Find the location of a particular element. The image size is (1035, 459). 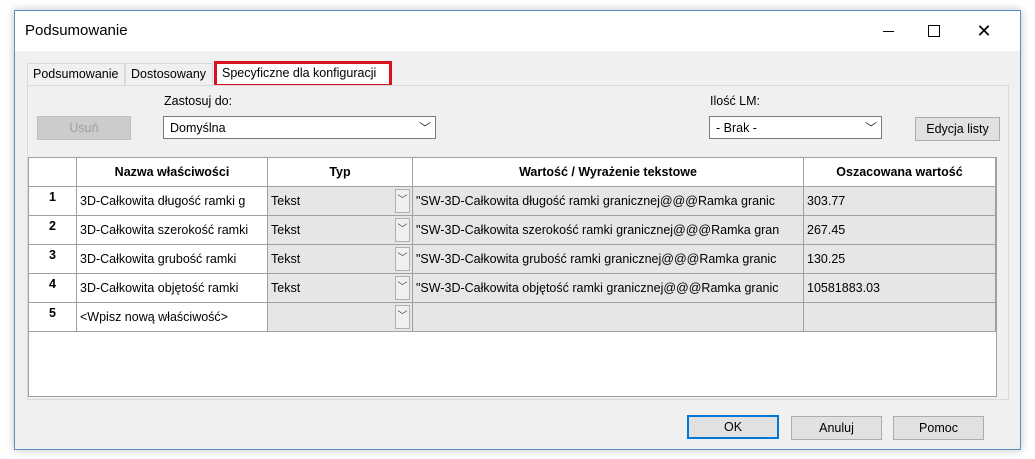

row-number: 5 is located at coordinates (53, 317).